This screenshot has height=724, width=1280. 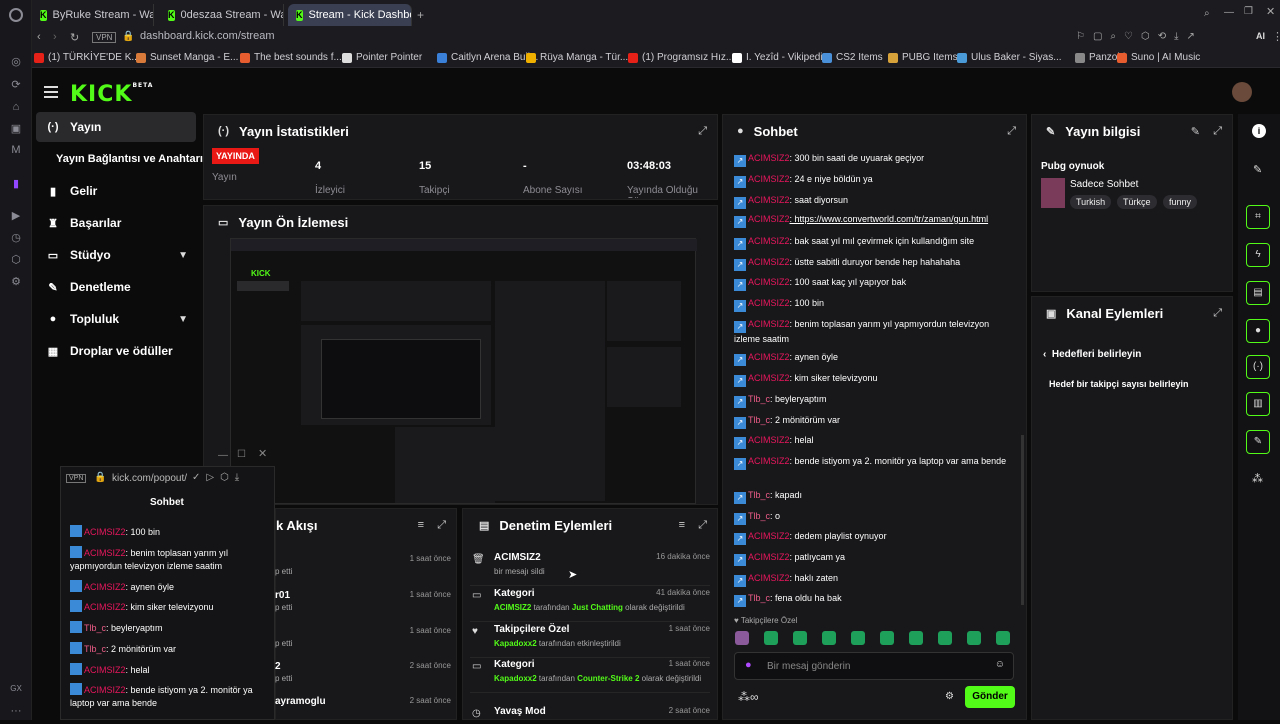 What do you see at coordinates (1258, 442) in the screenshot?
I see `wrench-button: ✎` at bounding box center [1258, 442].